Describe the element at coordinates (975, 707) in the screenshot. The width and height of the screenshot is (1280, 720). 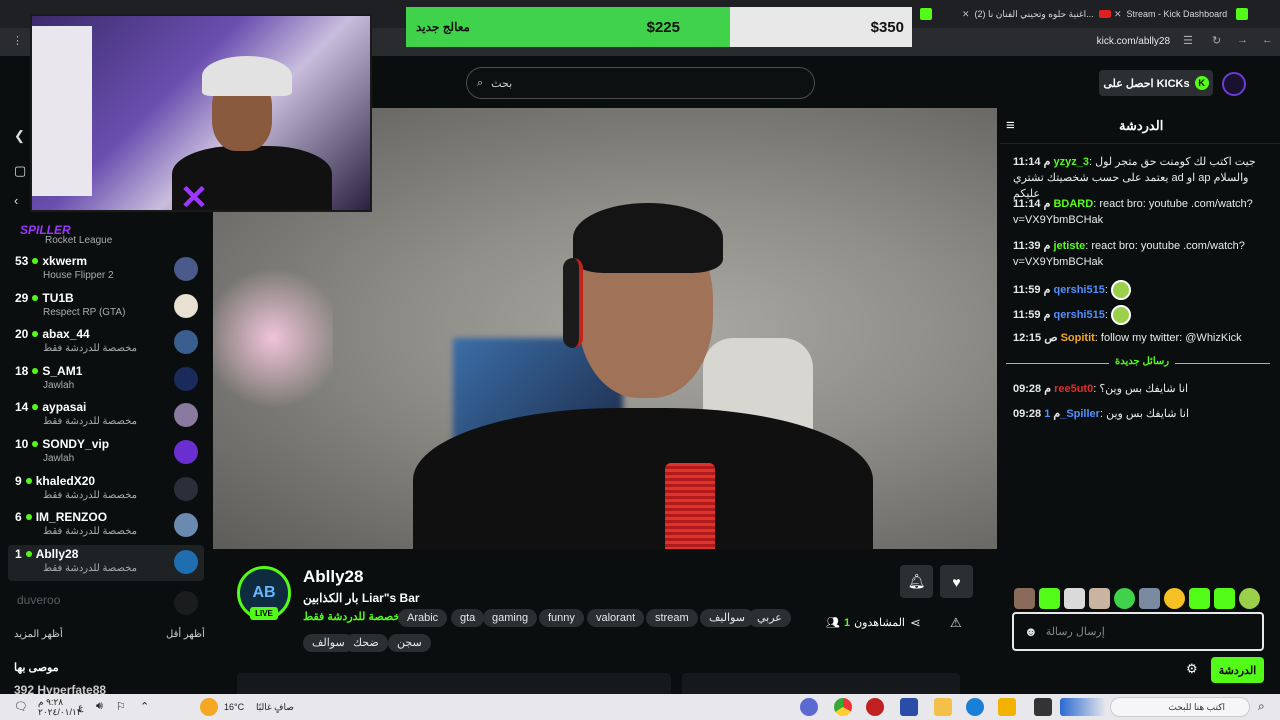
I see `edge-icon` at that location.